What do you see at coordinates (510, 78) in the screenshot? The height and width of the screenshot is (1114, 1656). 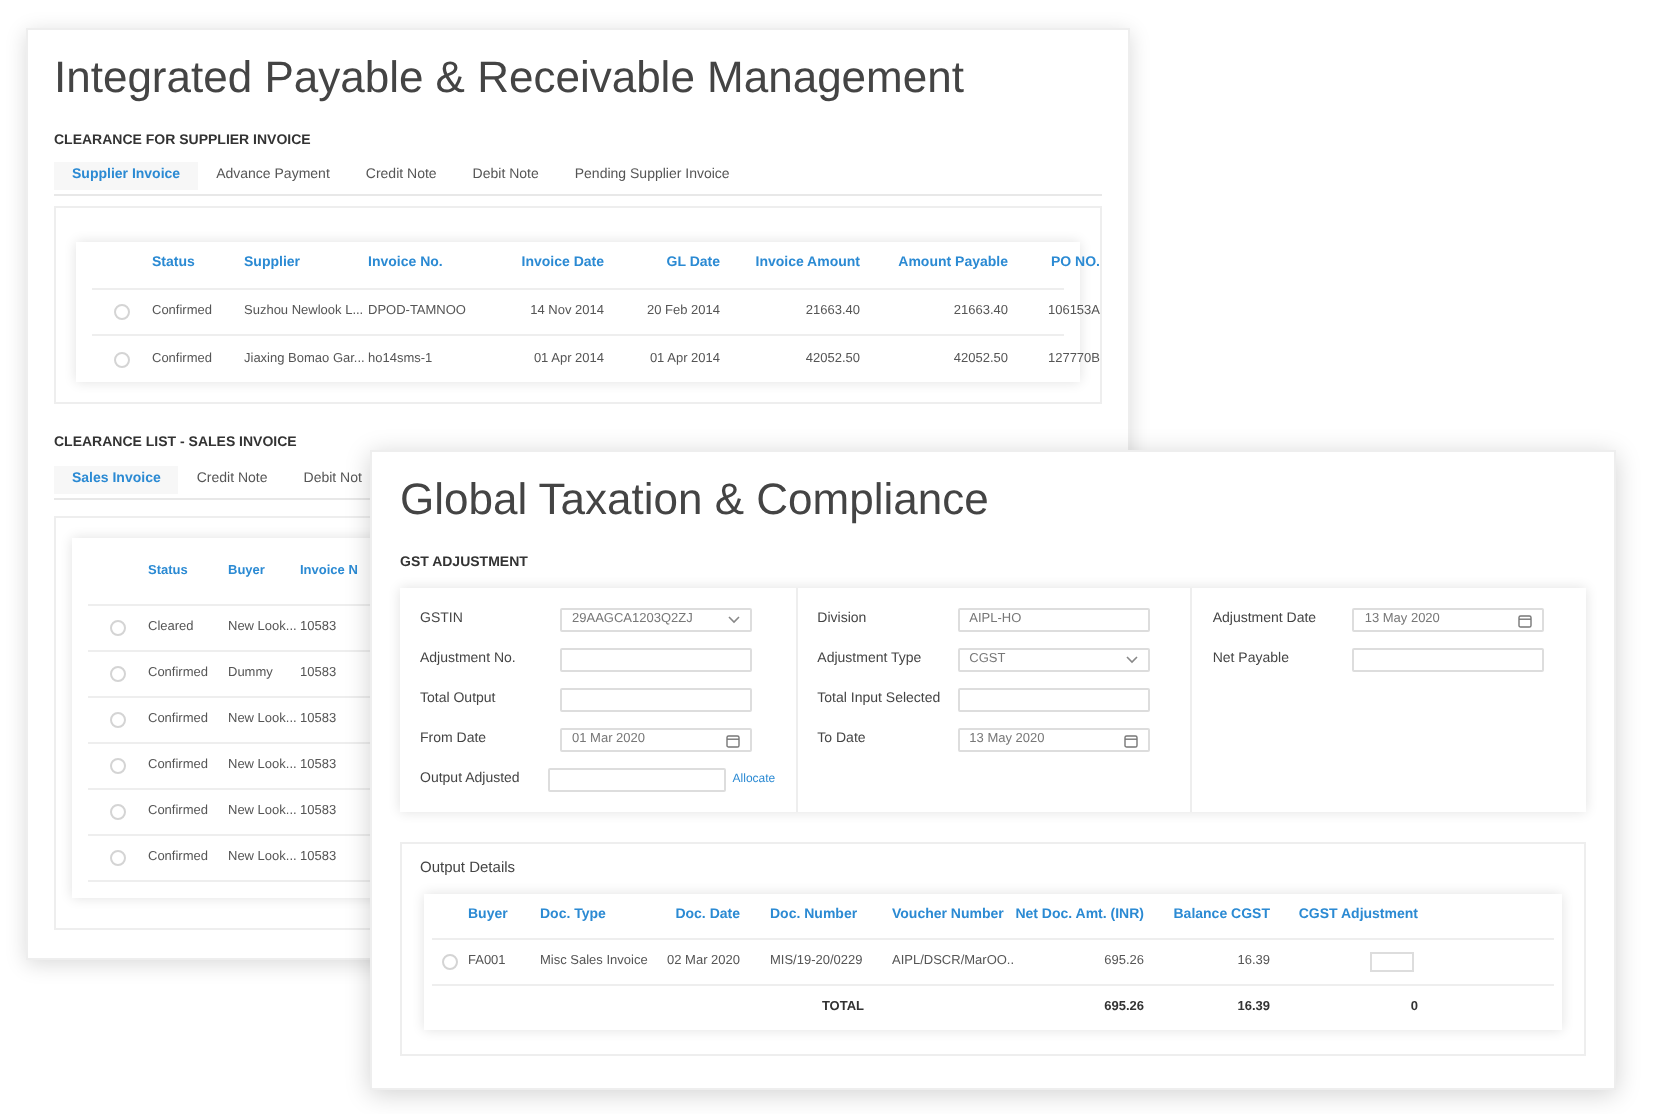 I see `window-title: Integrated Payable & Receivable Management` at bounding box center [510, 78].